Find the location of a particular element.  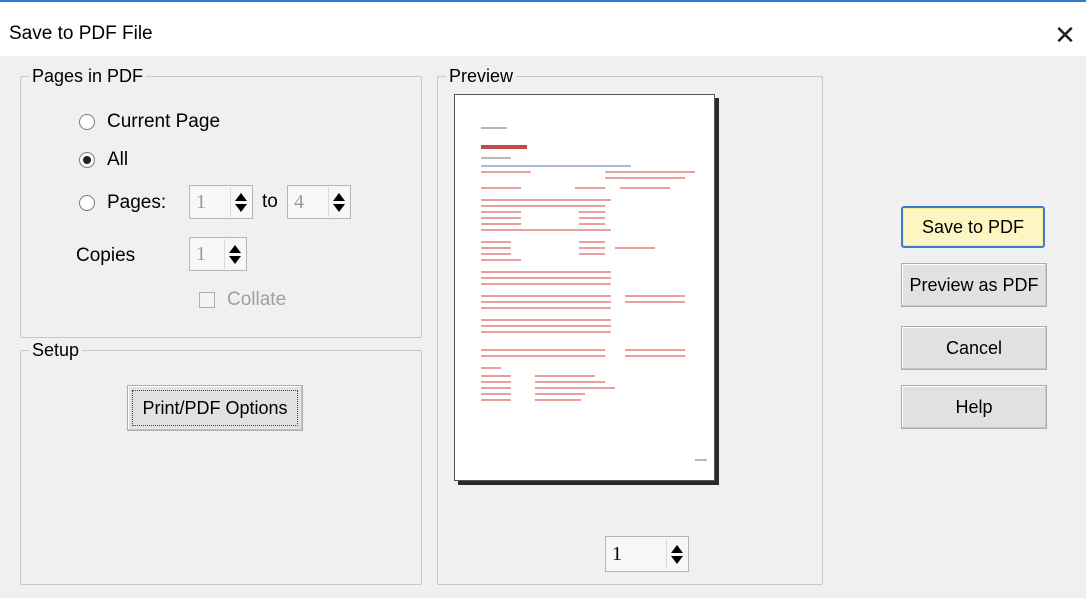

close-icon: ✕ is located at coordinates (1065, 35).